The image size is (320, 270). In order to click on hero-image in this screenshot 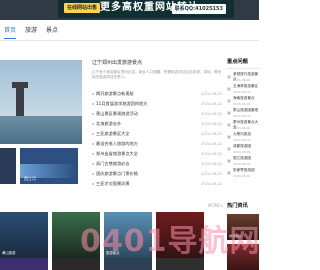, I will do `click(41, 102)`.